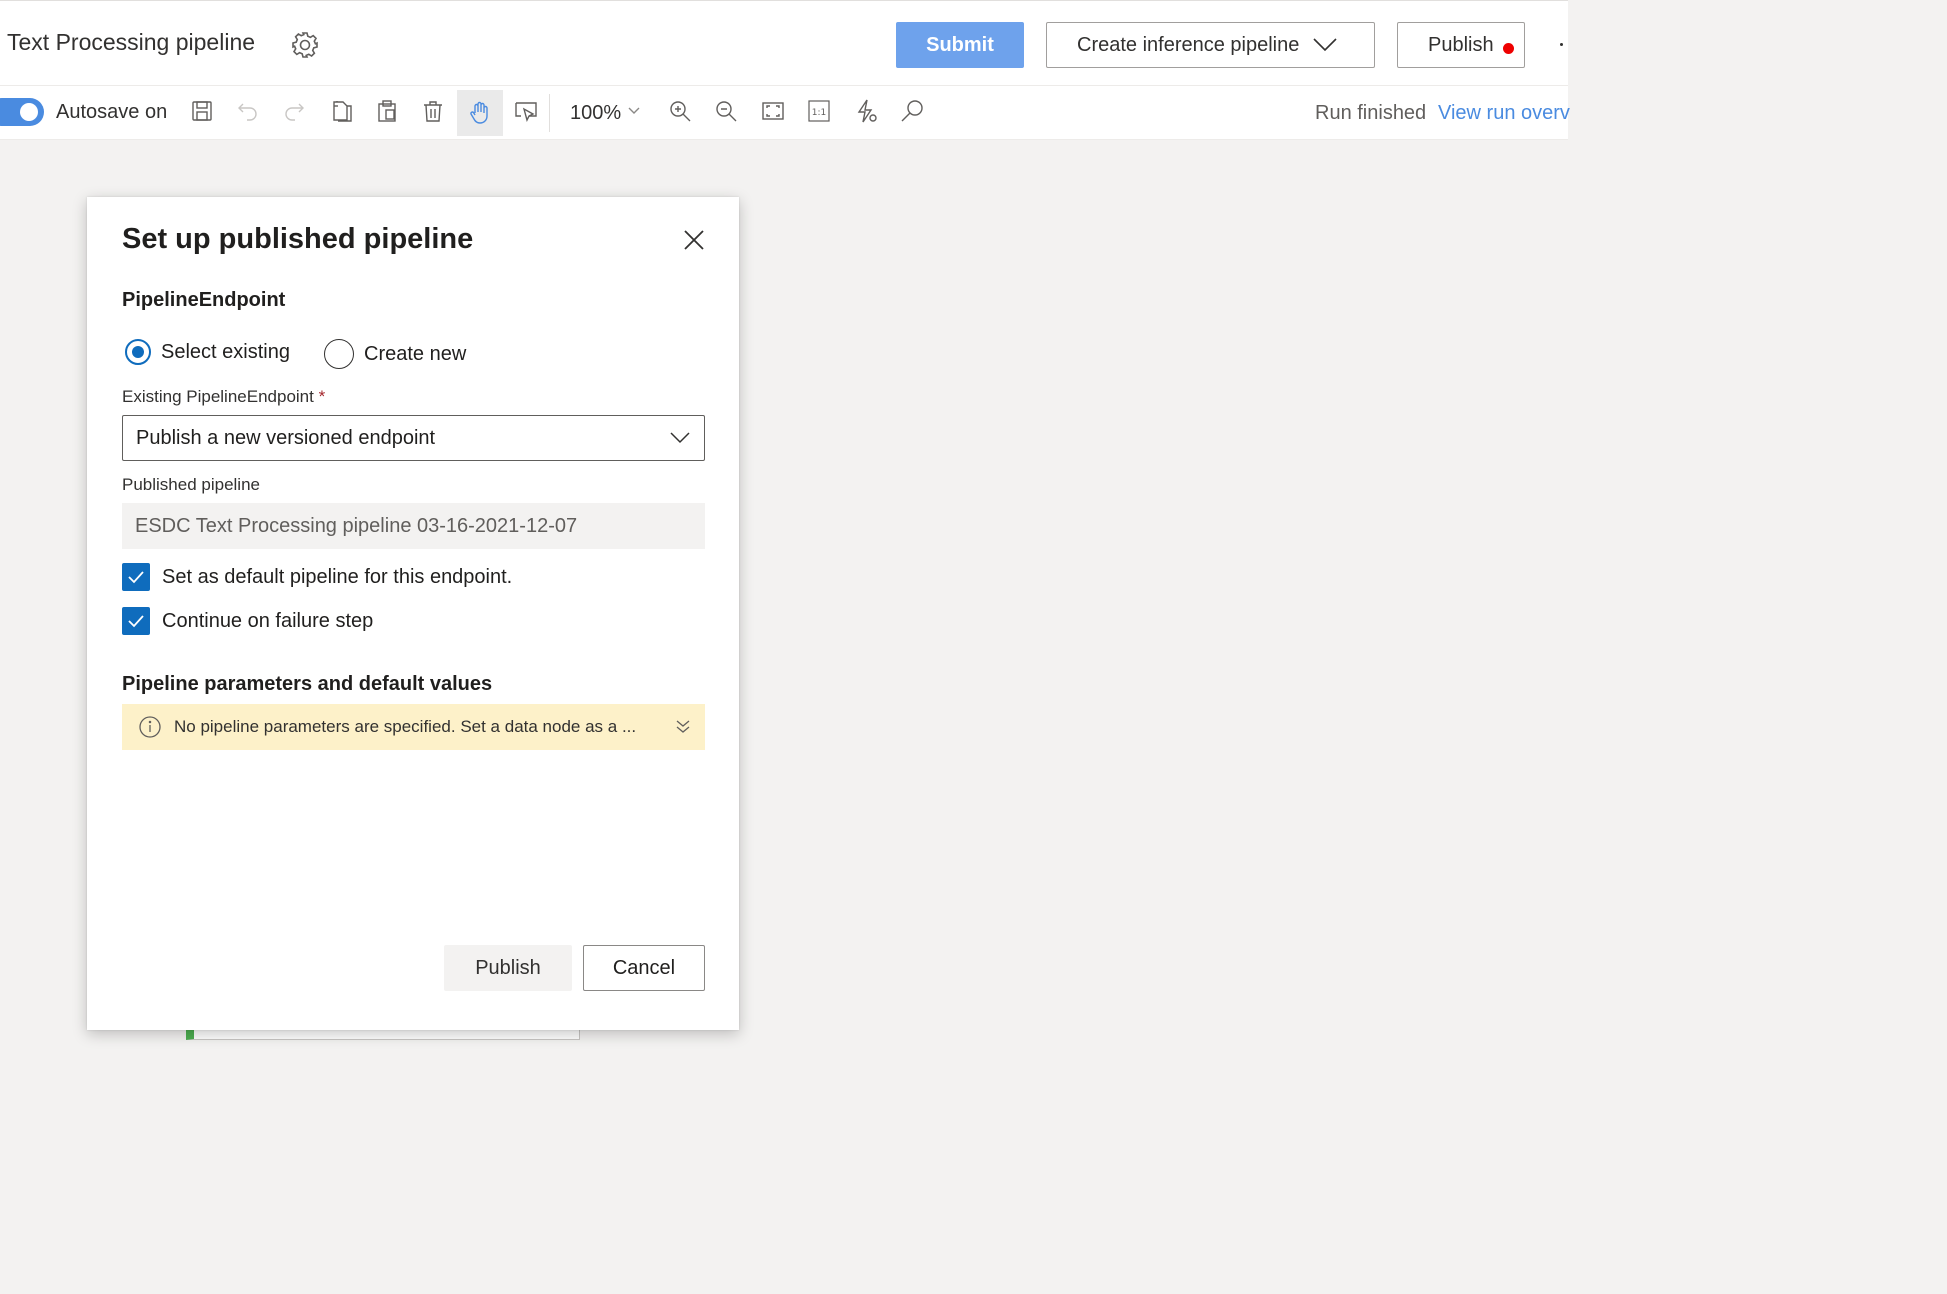  Describe the element at coordinates (912, 111) in the screenshot. I see `search-icon` at that location.